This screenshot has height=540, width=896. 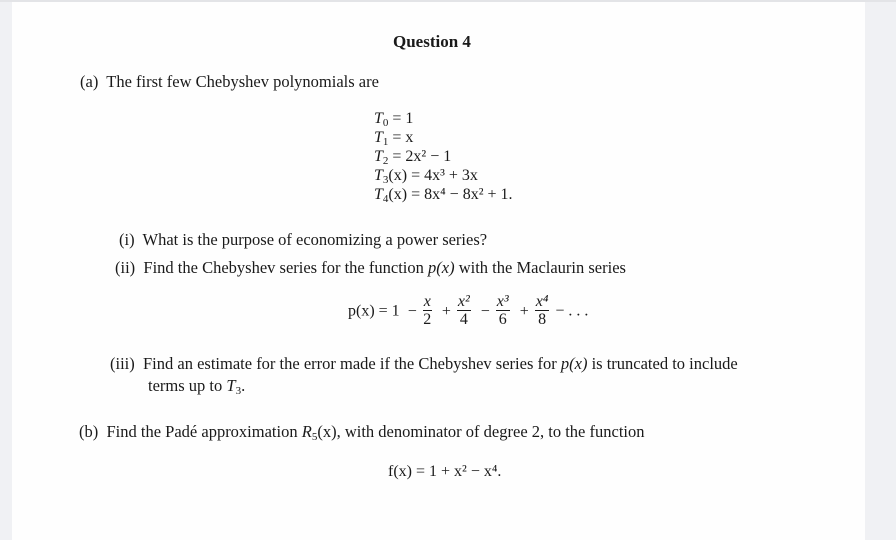 What do you see at coordinates (443, 195) in the screenshot?
I see `chebyshev-t4: T4(x) = 8x⁴ − 8x² + 1.` at bounding box center [443, 195].